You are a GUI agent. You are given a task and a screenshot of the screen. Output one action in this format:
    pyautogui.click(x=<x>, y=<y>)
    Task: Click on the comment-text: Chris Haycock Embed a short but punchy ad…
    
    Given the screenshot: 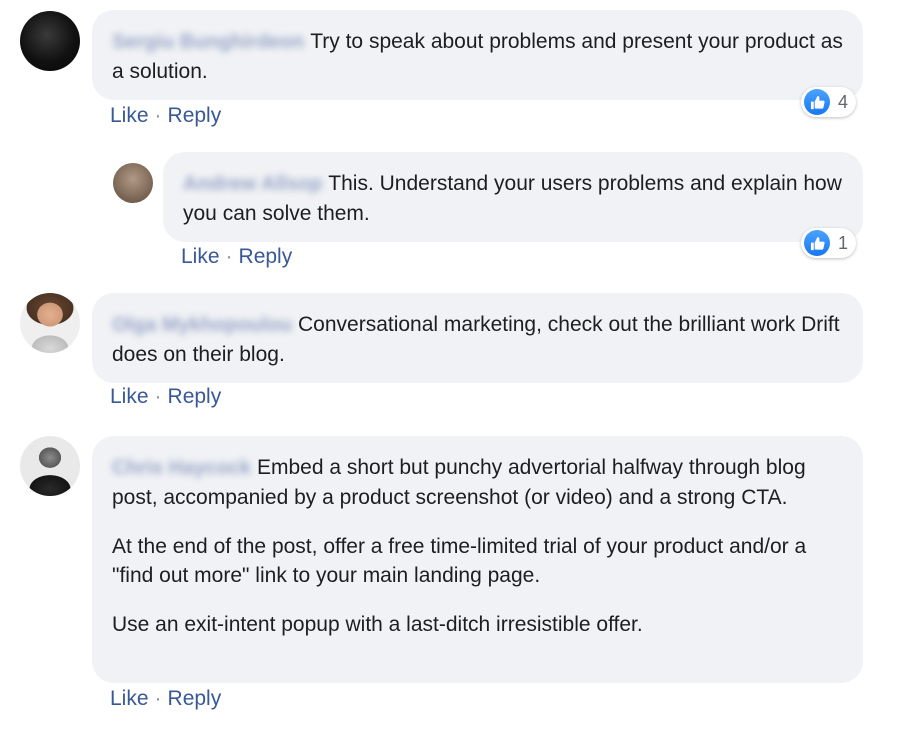 What is the action you would take?
    pyautogui.click(x=477, y=482)
    